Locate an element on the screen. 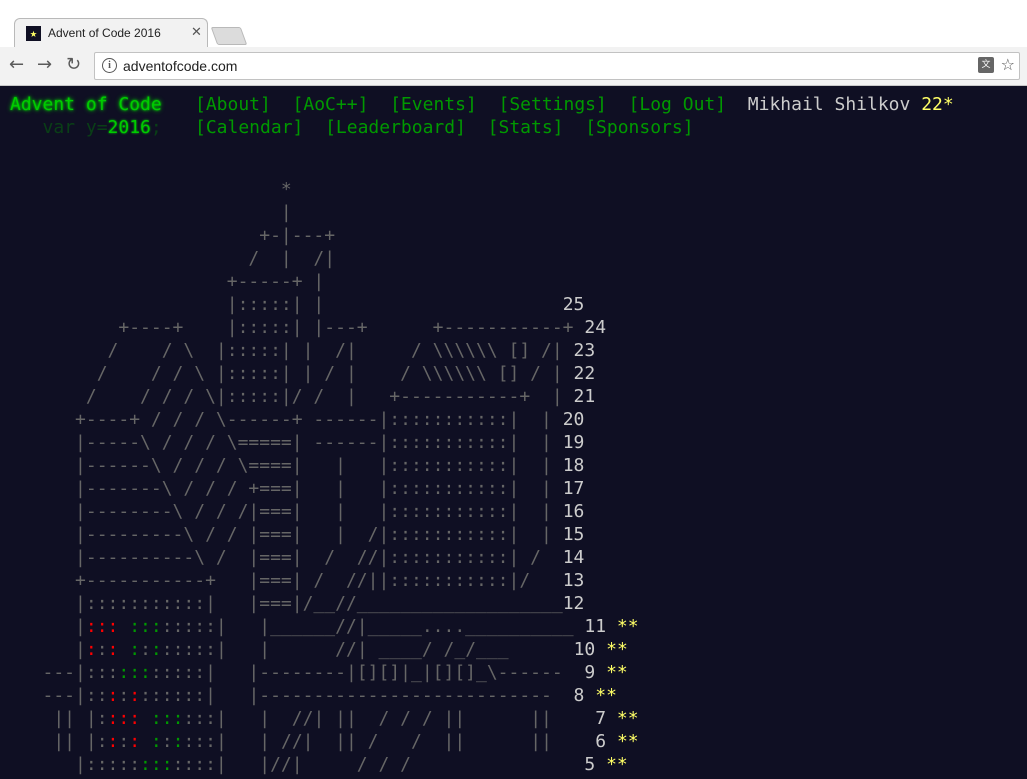 Image resolution: width=1027 pixels, height=779 pixels. forward-button: → is located at coordinates (44, 65).